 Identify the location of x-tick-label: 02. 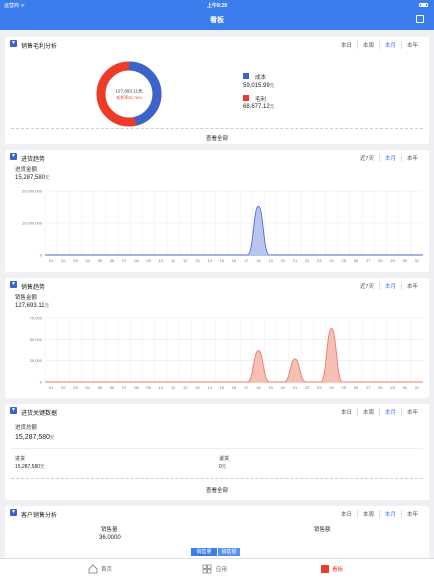
(63, 260).